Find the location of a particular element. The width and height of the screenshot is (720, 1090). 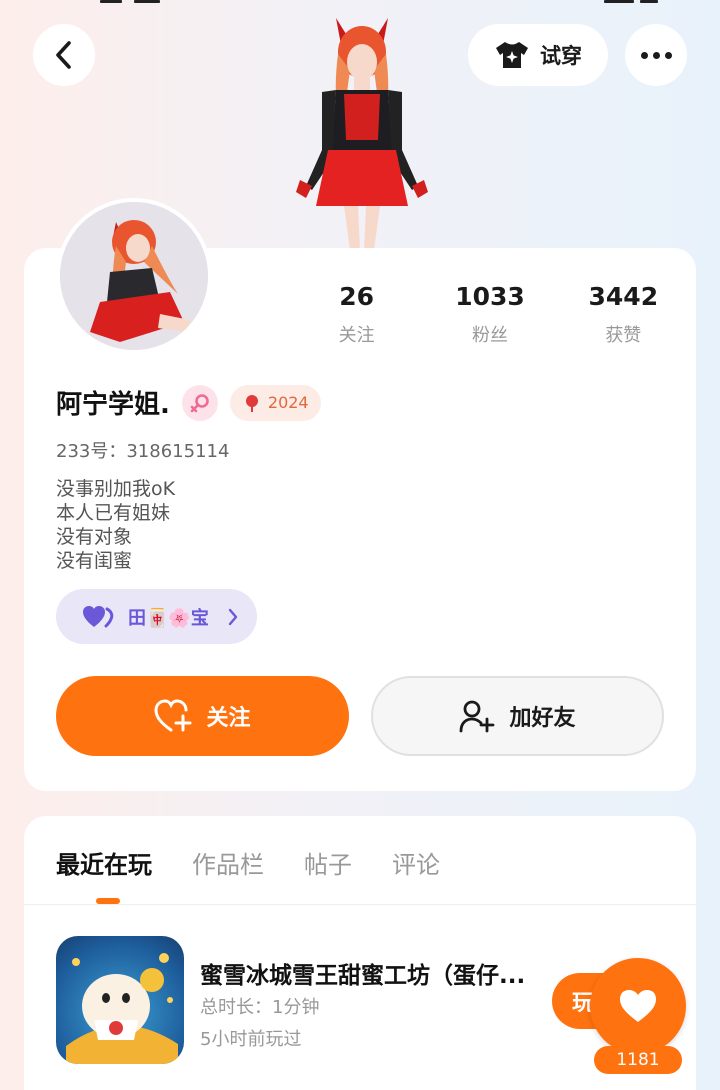

divider is located at coordinates (360, 904).